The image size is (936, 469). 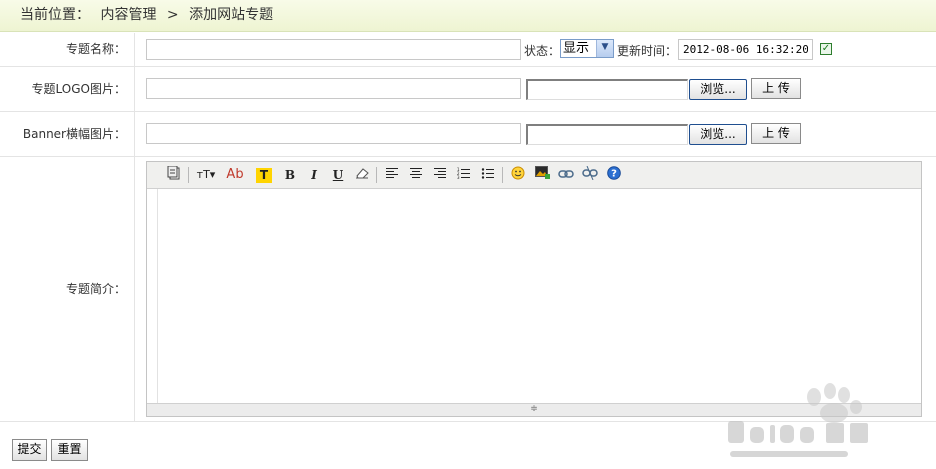 I want to click on banner-file-input, so click(x=607, y=134).